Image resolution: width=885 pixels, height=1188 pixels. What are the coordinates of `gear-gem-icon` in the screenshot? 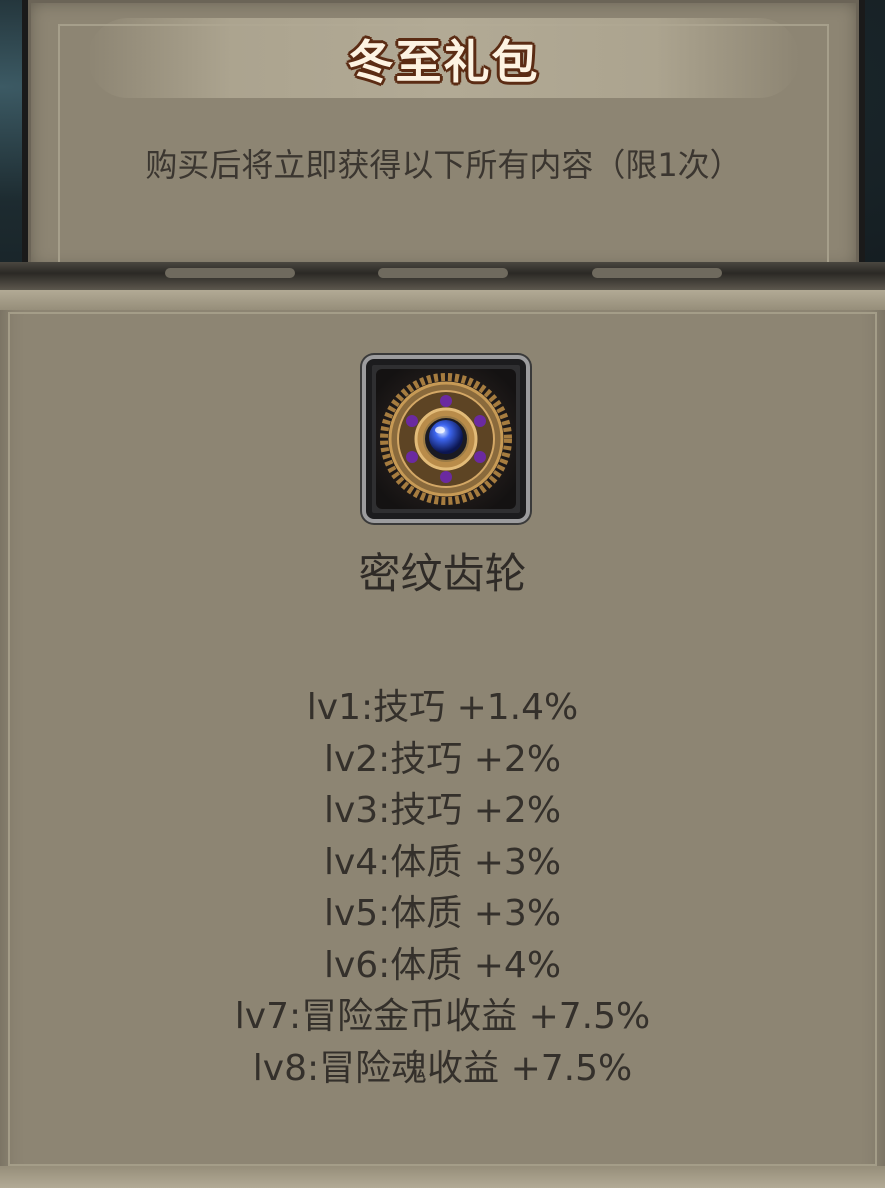 It's located at (446, 439).